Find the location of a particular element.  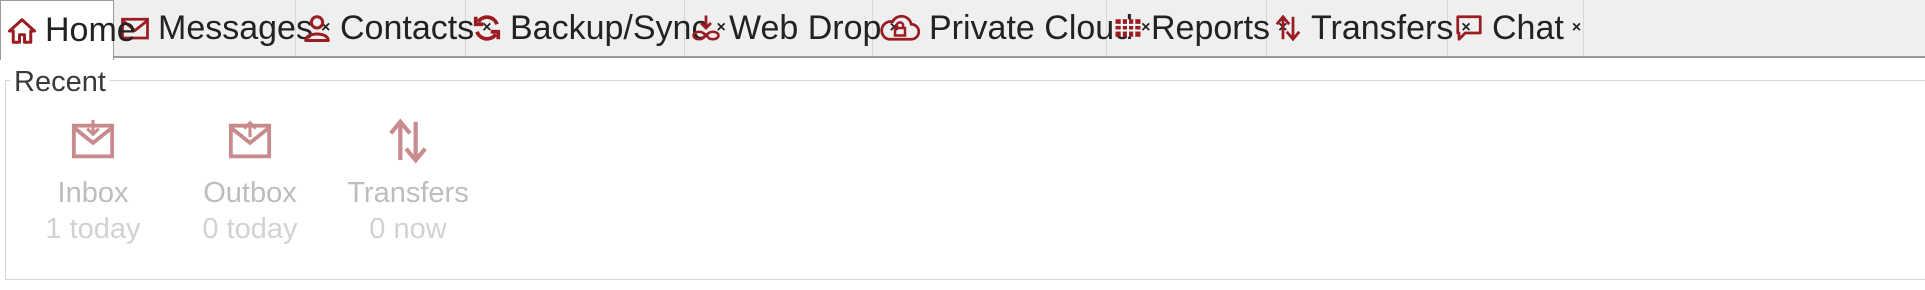

home-icon is located at coordinates (22, 31).